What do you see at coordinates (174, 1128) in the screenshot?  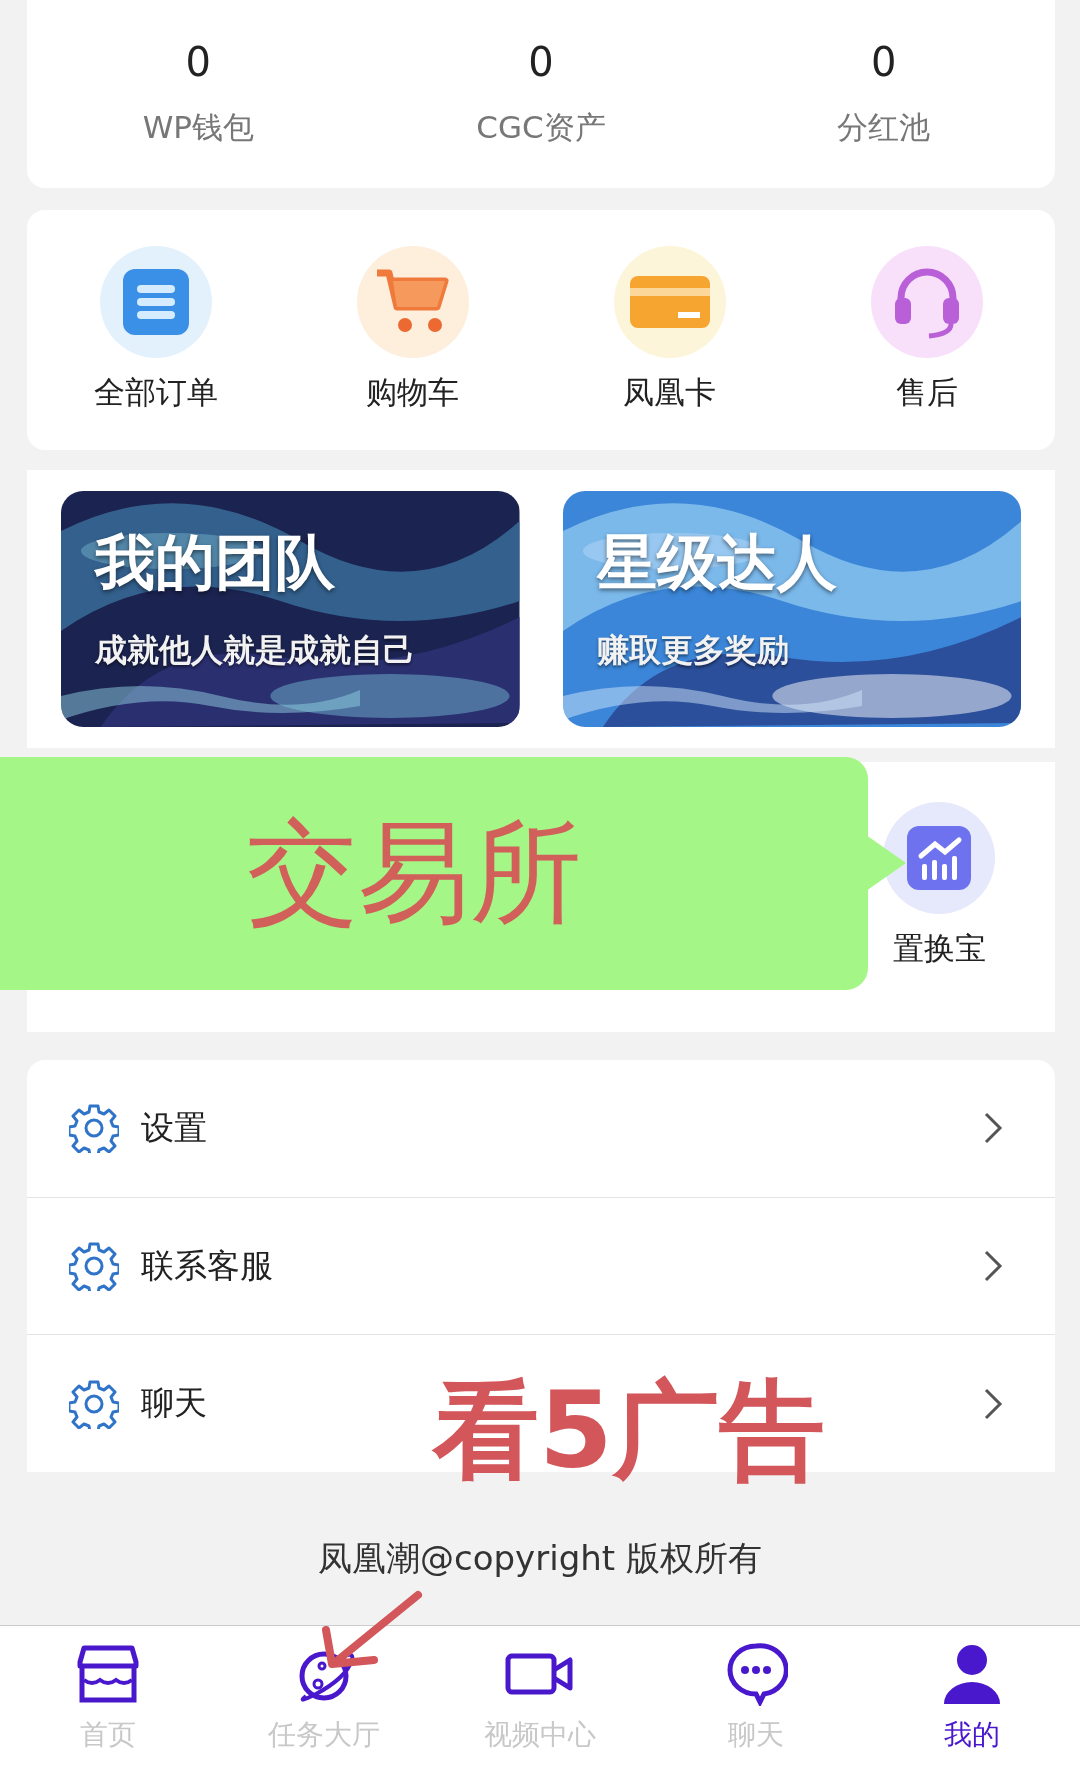 I see `menu-item: 设置` at bounding box center [174, 1128].